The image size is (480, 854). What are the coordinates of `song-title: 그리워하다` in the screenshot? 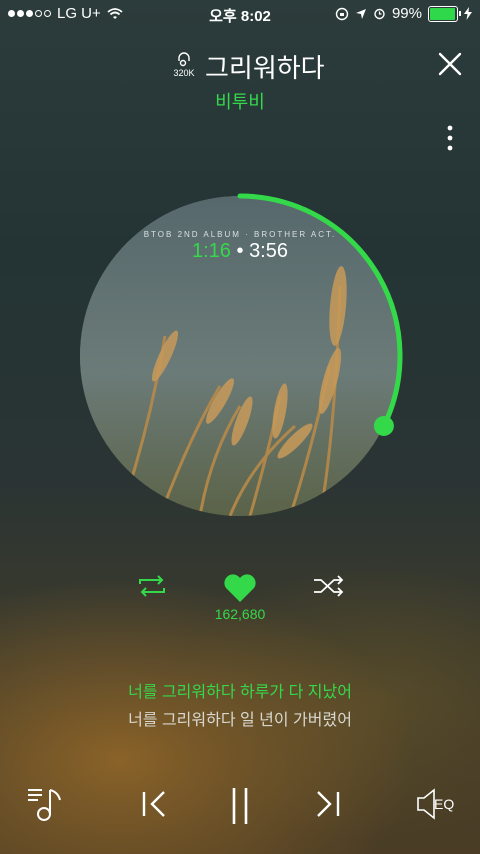 It's located at (265, 68).